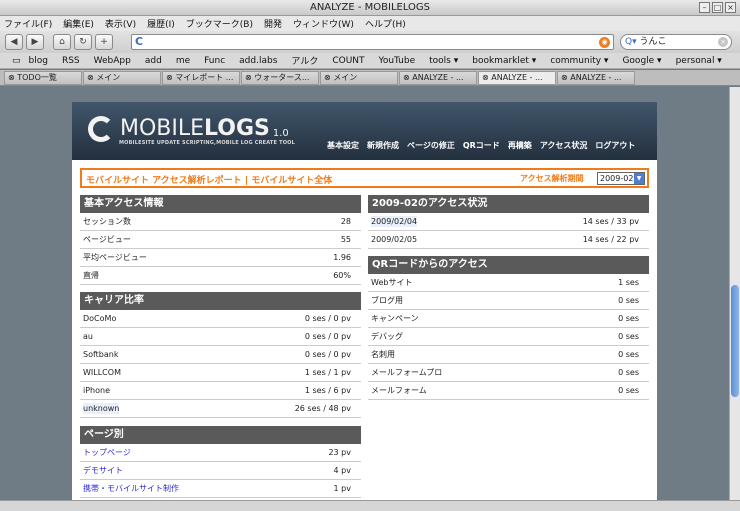 Image resolution: width=740 pixels, height=511 pixels. What do you see at coordinates (508, 391) in the screenshot?
I see `table-row: メールフォーム 0 ses` at bounding box center [508, 391].